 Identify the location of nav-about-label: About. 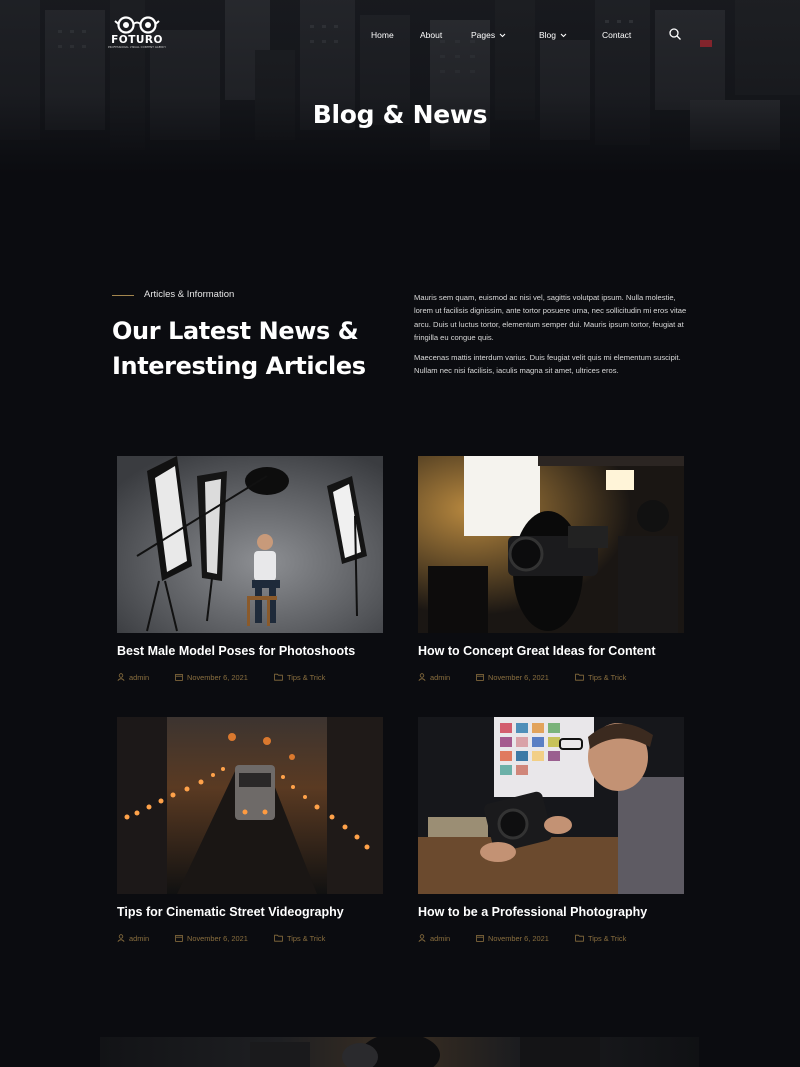
(431, 35).